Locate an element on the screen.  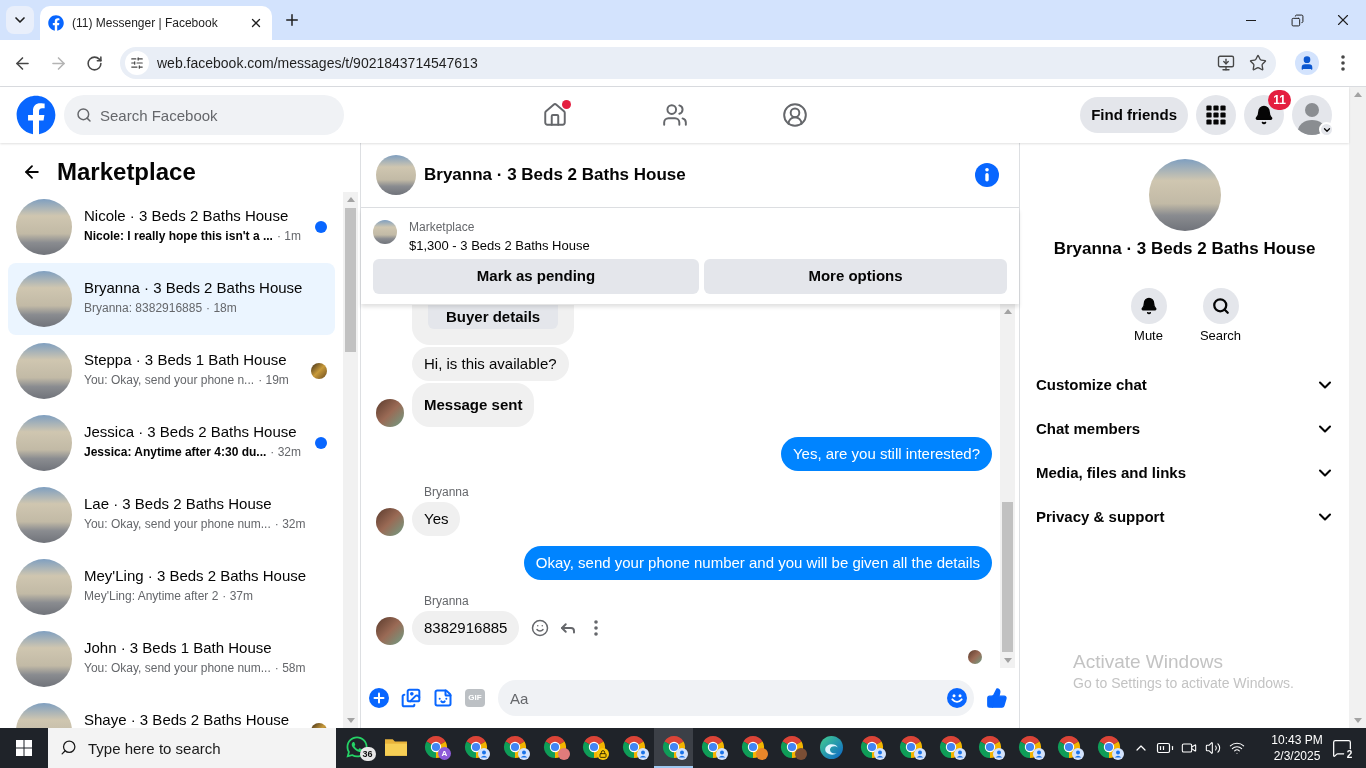
buyer-details-button: Buyer details is located at coordinates (493, 317).